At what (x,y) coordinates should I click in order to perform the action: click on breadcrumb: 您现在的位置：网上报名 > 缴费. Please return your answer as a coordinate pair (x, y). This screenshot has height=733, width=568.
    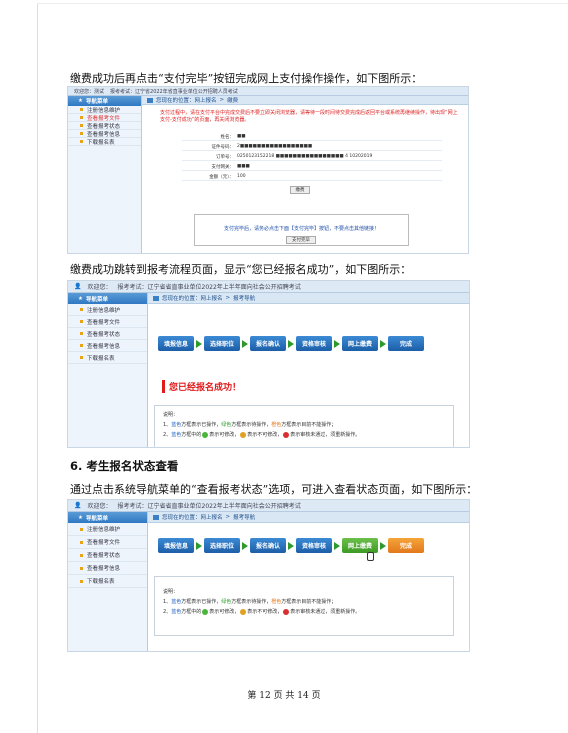
    Looking at the image, I should click on (305, 100).